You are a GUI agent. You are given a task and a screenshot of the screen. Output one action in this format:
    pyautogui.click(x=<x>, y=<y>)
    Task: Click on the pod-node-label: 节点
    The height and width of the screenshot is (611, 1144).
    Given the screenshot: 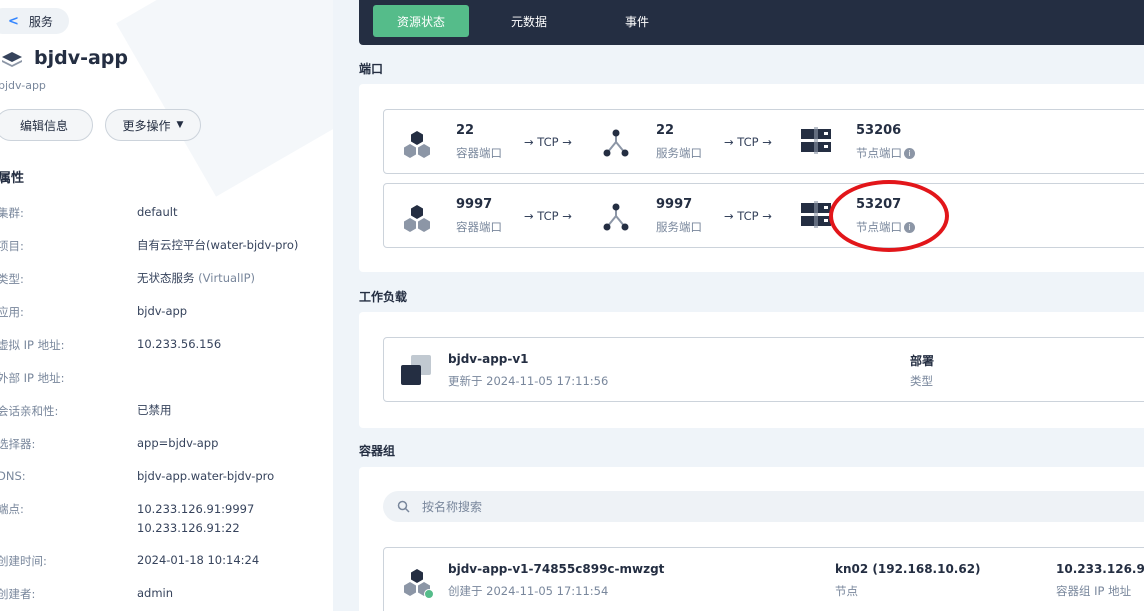 What is the action you would take?
    pyautogui.click(x=846, y=591)
    